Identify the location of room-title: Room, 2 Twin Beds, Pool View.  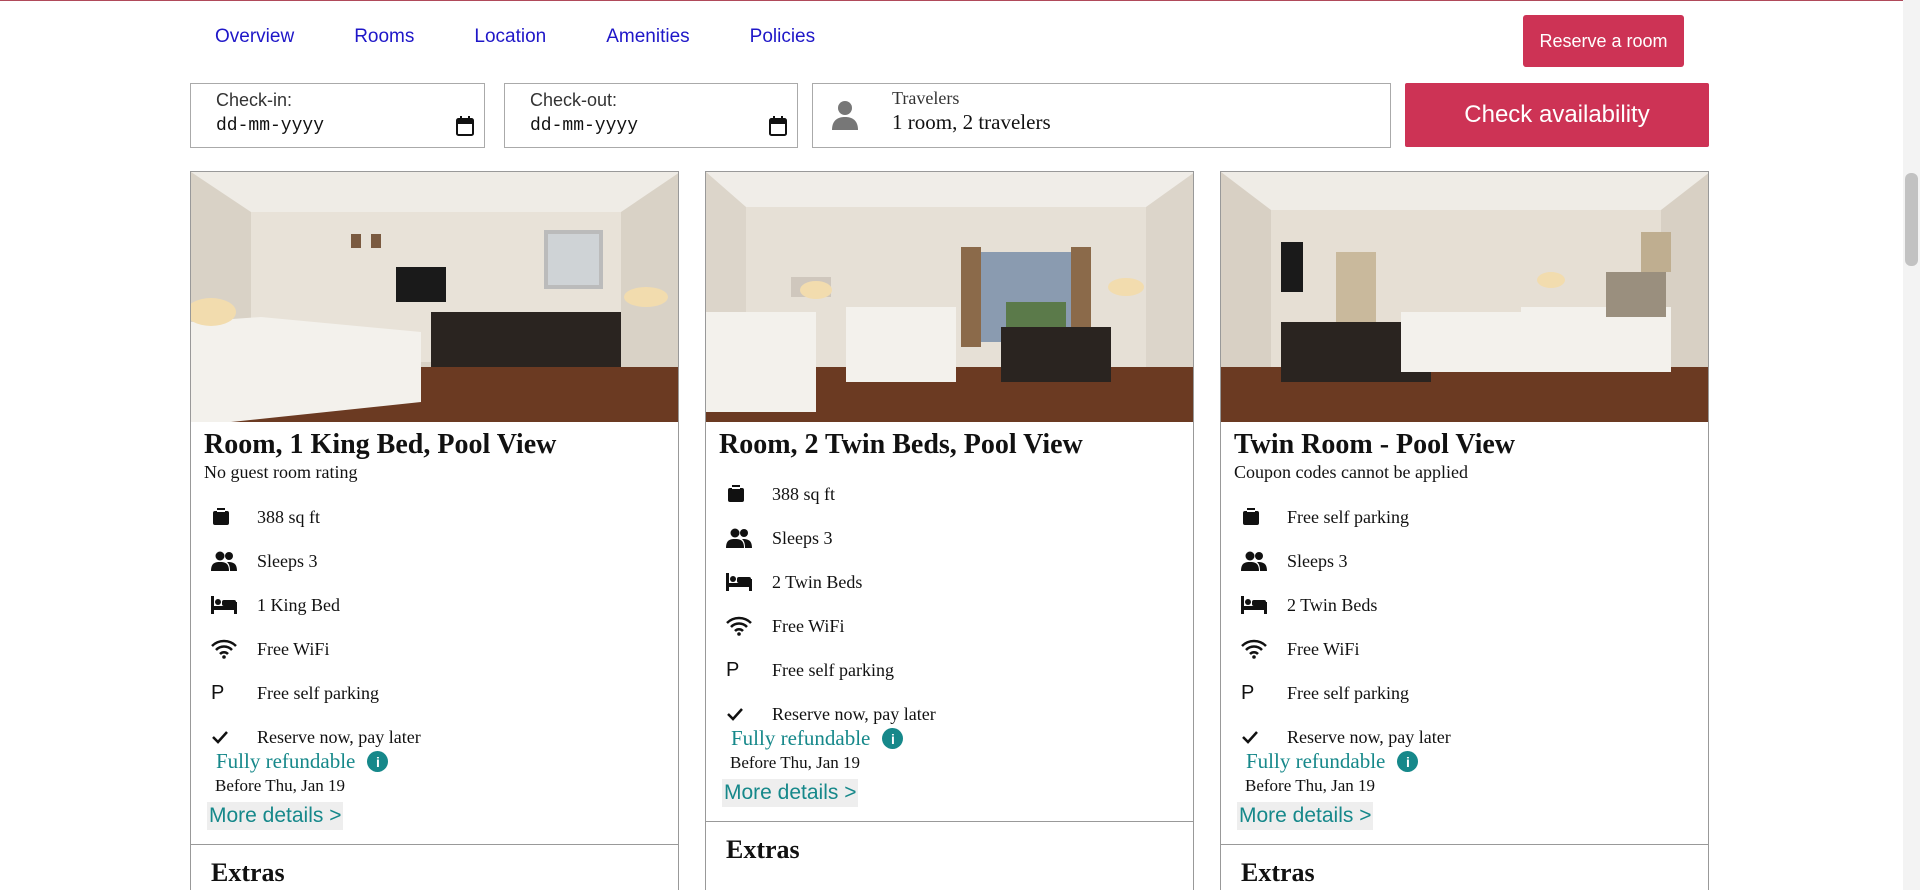
(901, 444).